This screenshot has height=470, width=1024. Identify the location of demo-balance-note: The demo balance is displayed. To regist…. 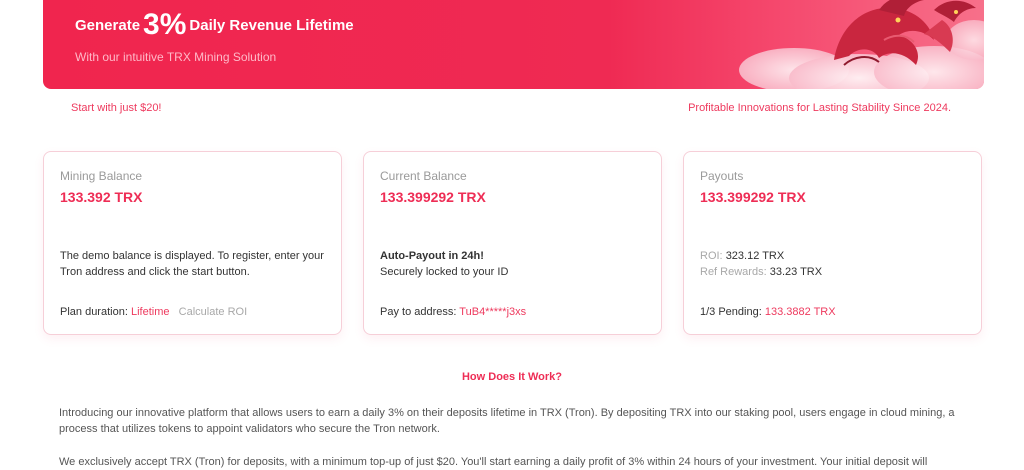
(192, 264).